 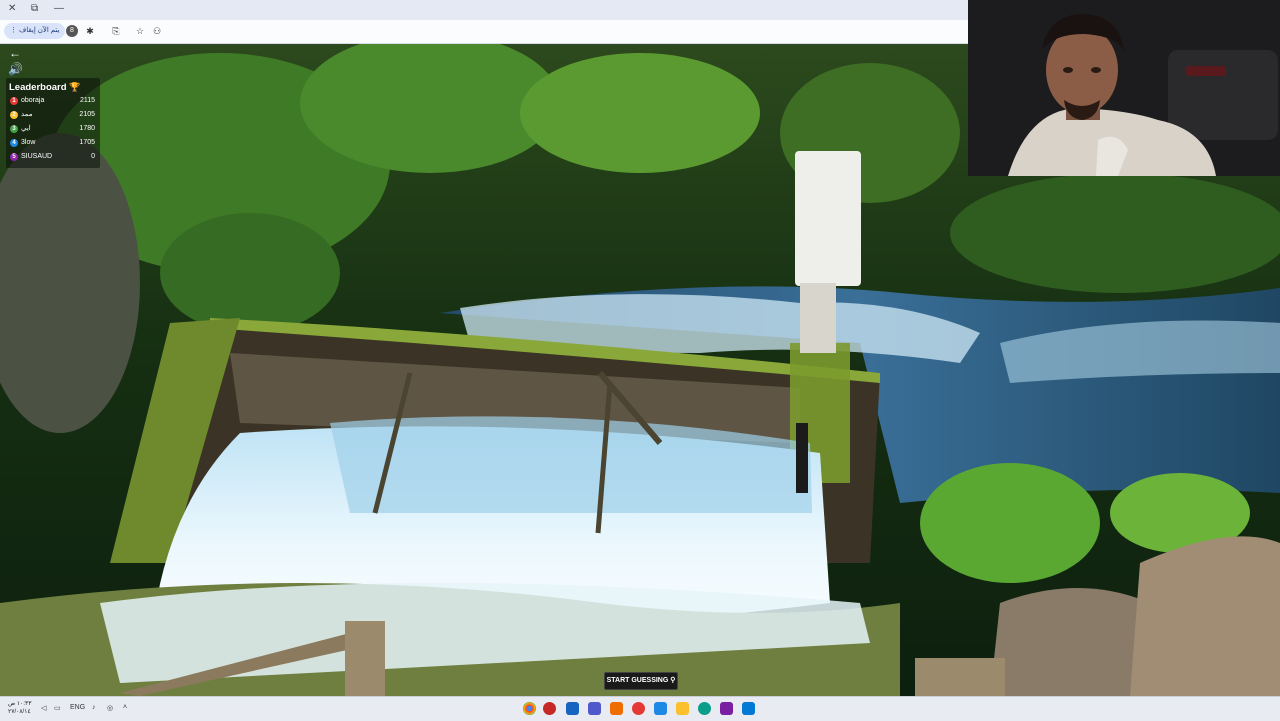 I want to click on store-app-icon, so click(x=572, y=708).